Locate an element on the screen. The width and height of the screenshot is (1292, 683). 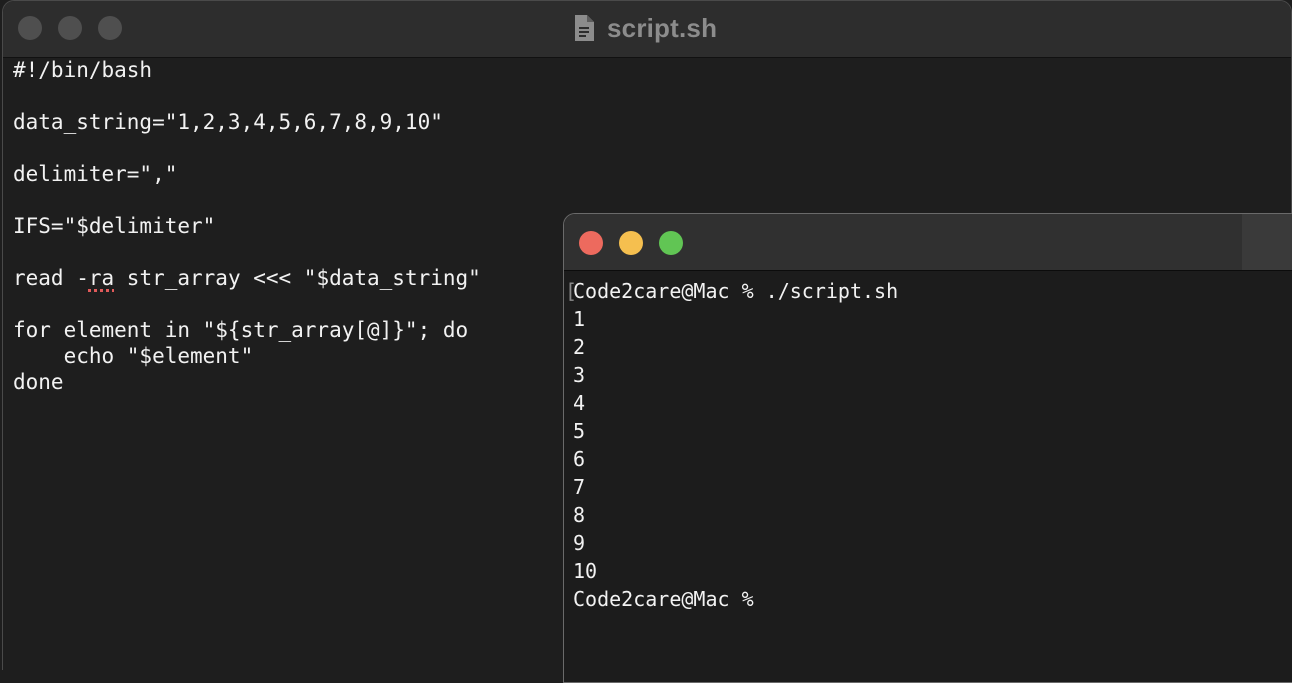
terminal-line: 4 is located at coordinates (579, 403).